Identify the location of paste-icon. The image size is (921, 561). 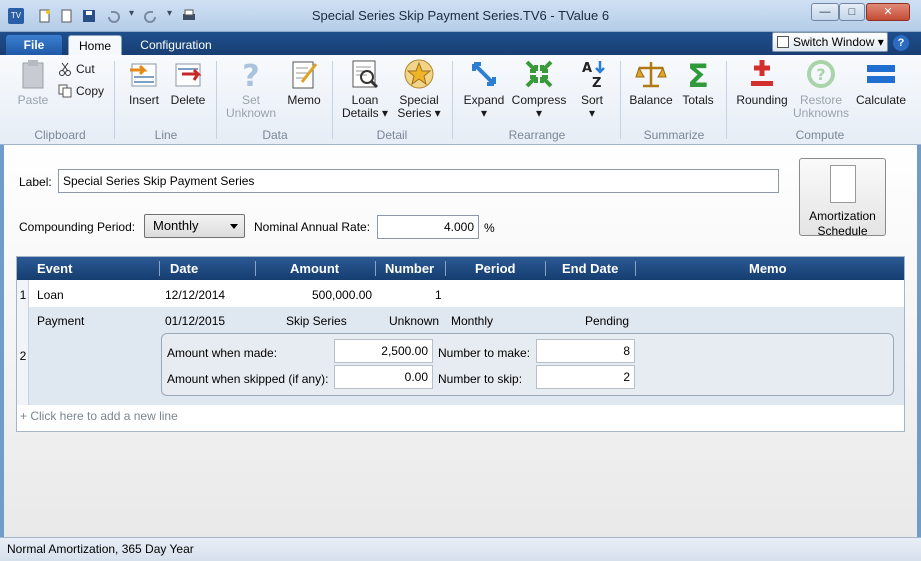
(33, 74).